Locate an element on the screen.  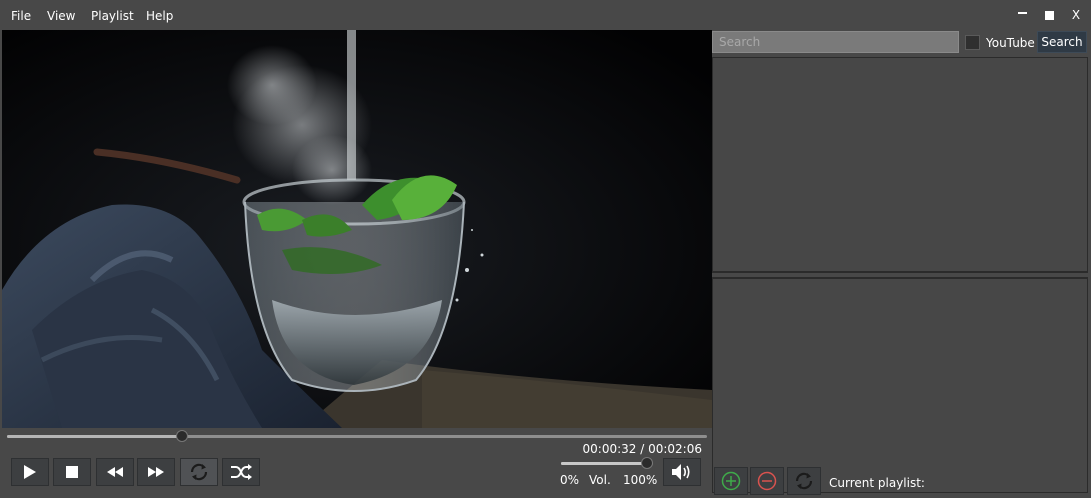
fast-forward-button is located at coordinates (156, 472).